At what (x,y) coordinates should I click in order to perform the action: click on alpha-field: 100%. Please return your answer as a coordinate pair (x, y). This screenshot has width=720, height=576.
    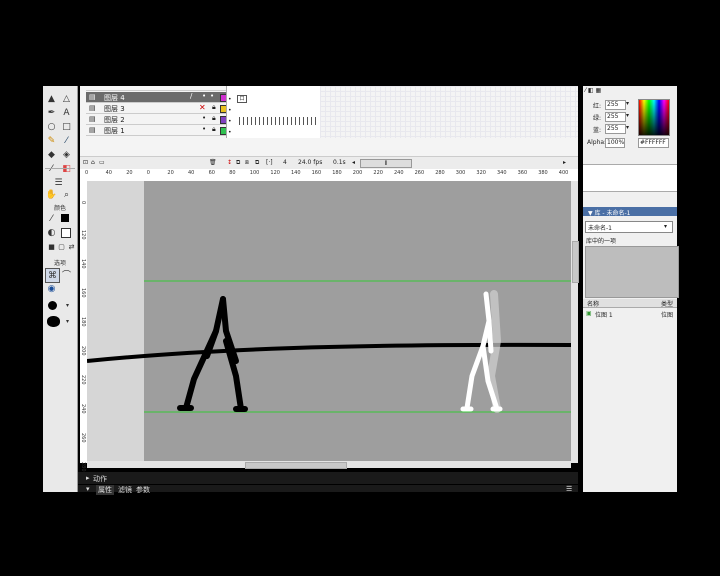
    Looking at the image, I should click on (615, 143).